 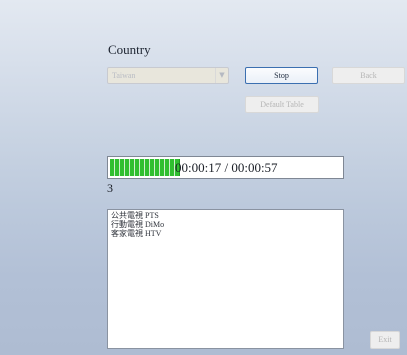 I want to click on channel-count: 3, so click(x=110, y=188).